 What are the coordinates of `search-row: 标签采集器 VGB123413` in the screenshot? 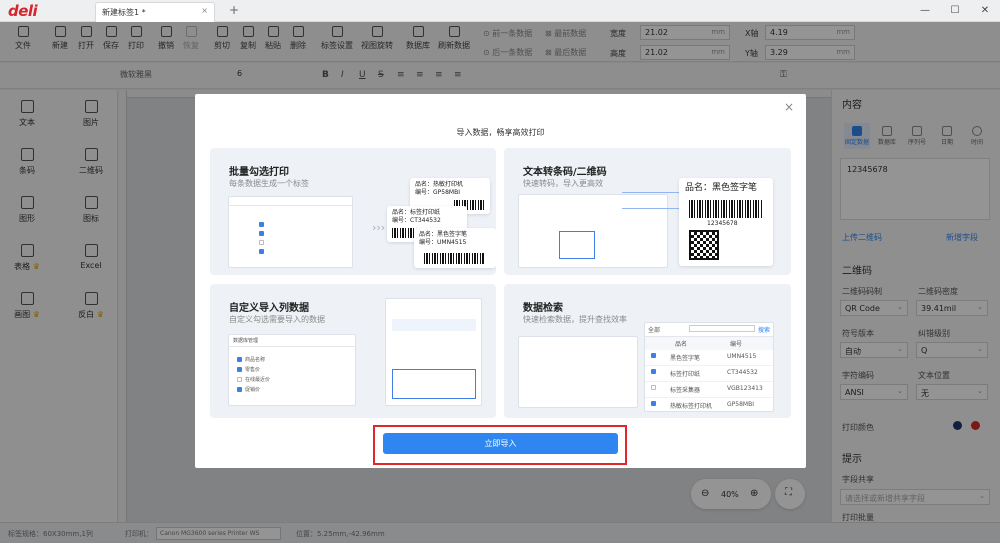 It's located at (709, 390).